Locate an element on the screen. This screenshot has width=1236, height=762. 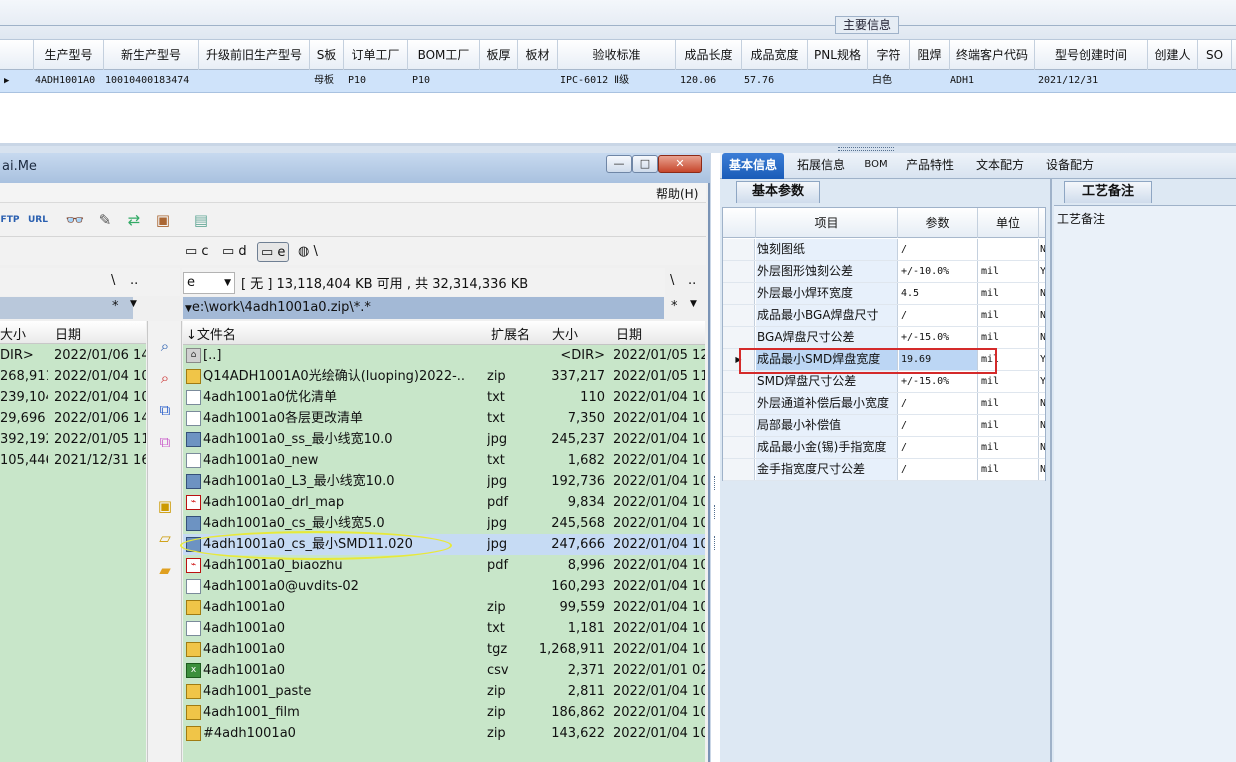
param-row: 外层通道补偿后最小宽度 / mil N is located at coordinates (884, 404).